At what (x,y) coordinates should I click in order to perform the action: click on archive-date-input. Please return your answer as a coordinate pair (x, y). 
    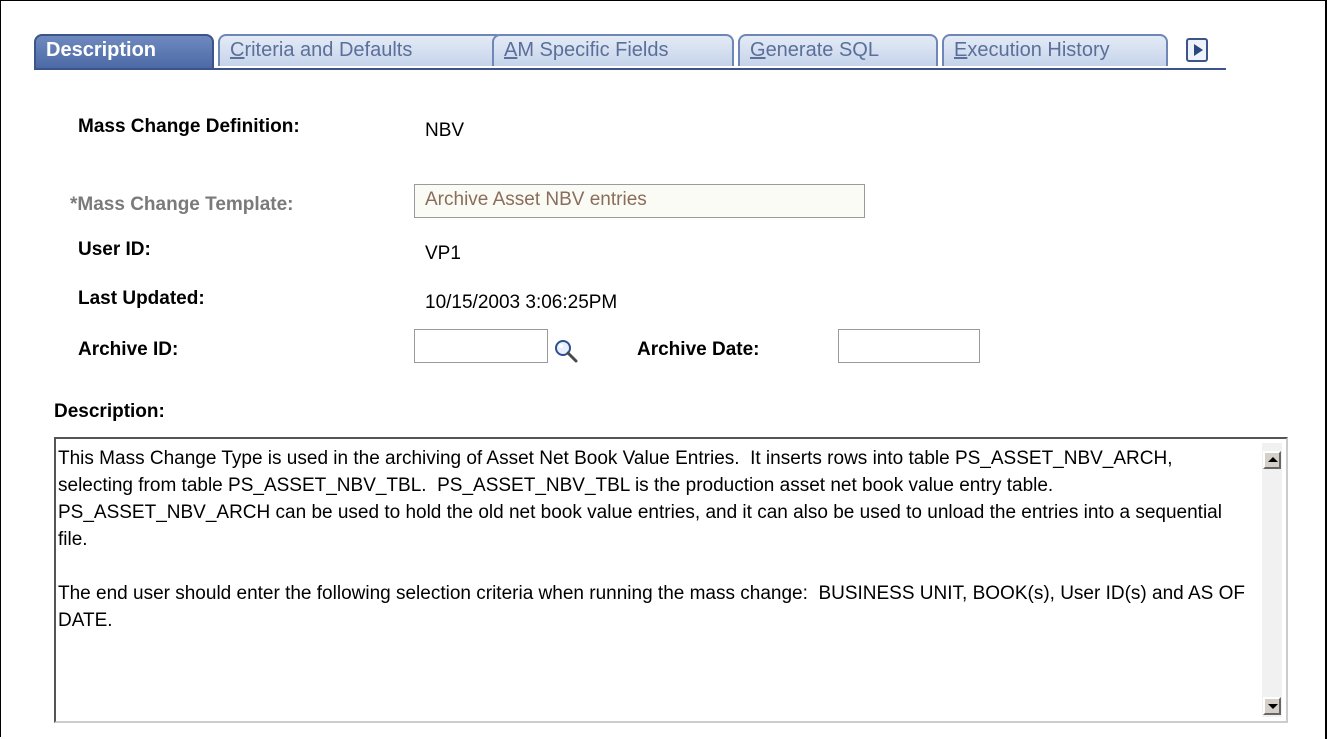
    Looking at the image, I should click on (909, 346).